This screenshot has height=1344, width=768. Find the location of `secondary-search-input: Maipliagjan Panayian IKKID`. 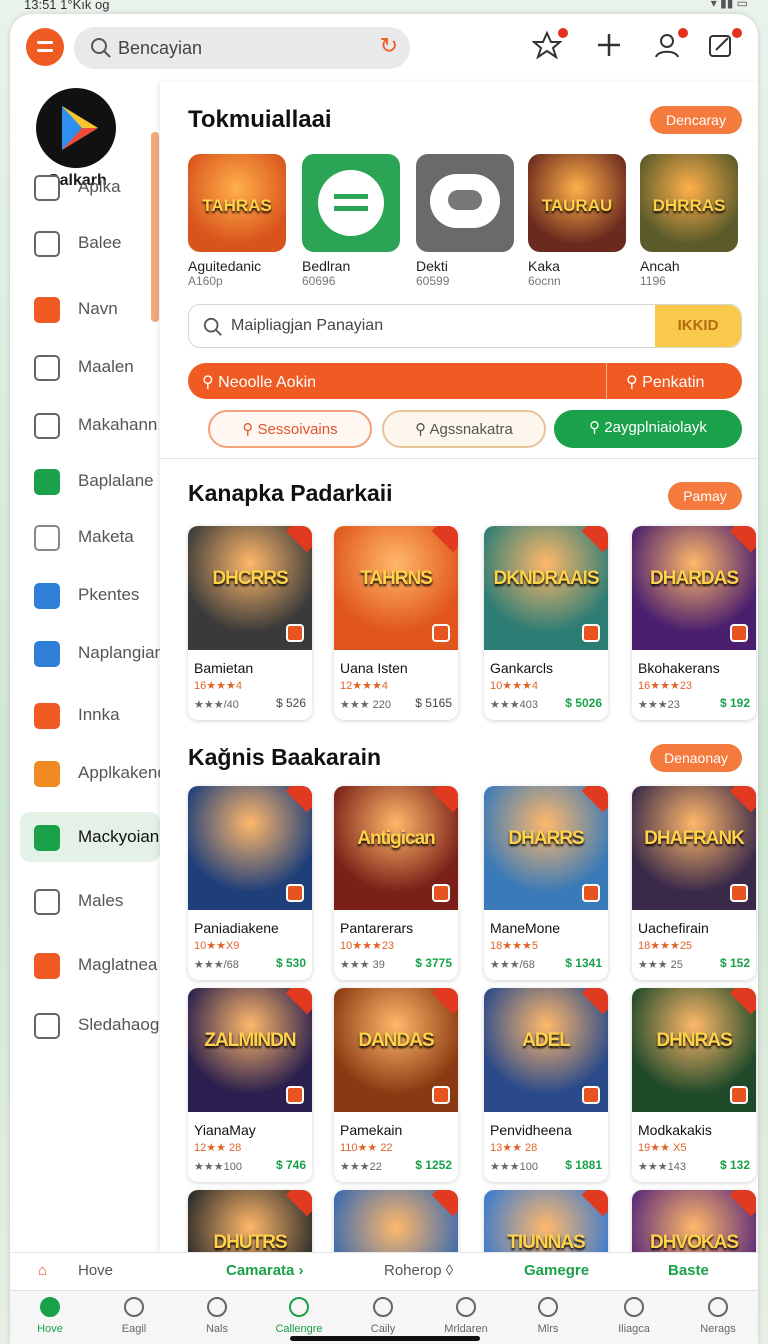

secondary-search-input: Maipliagjan Panayian IKKID is located at coordinates (465, 326).